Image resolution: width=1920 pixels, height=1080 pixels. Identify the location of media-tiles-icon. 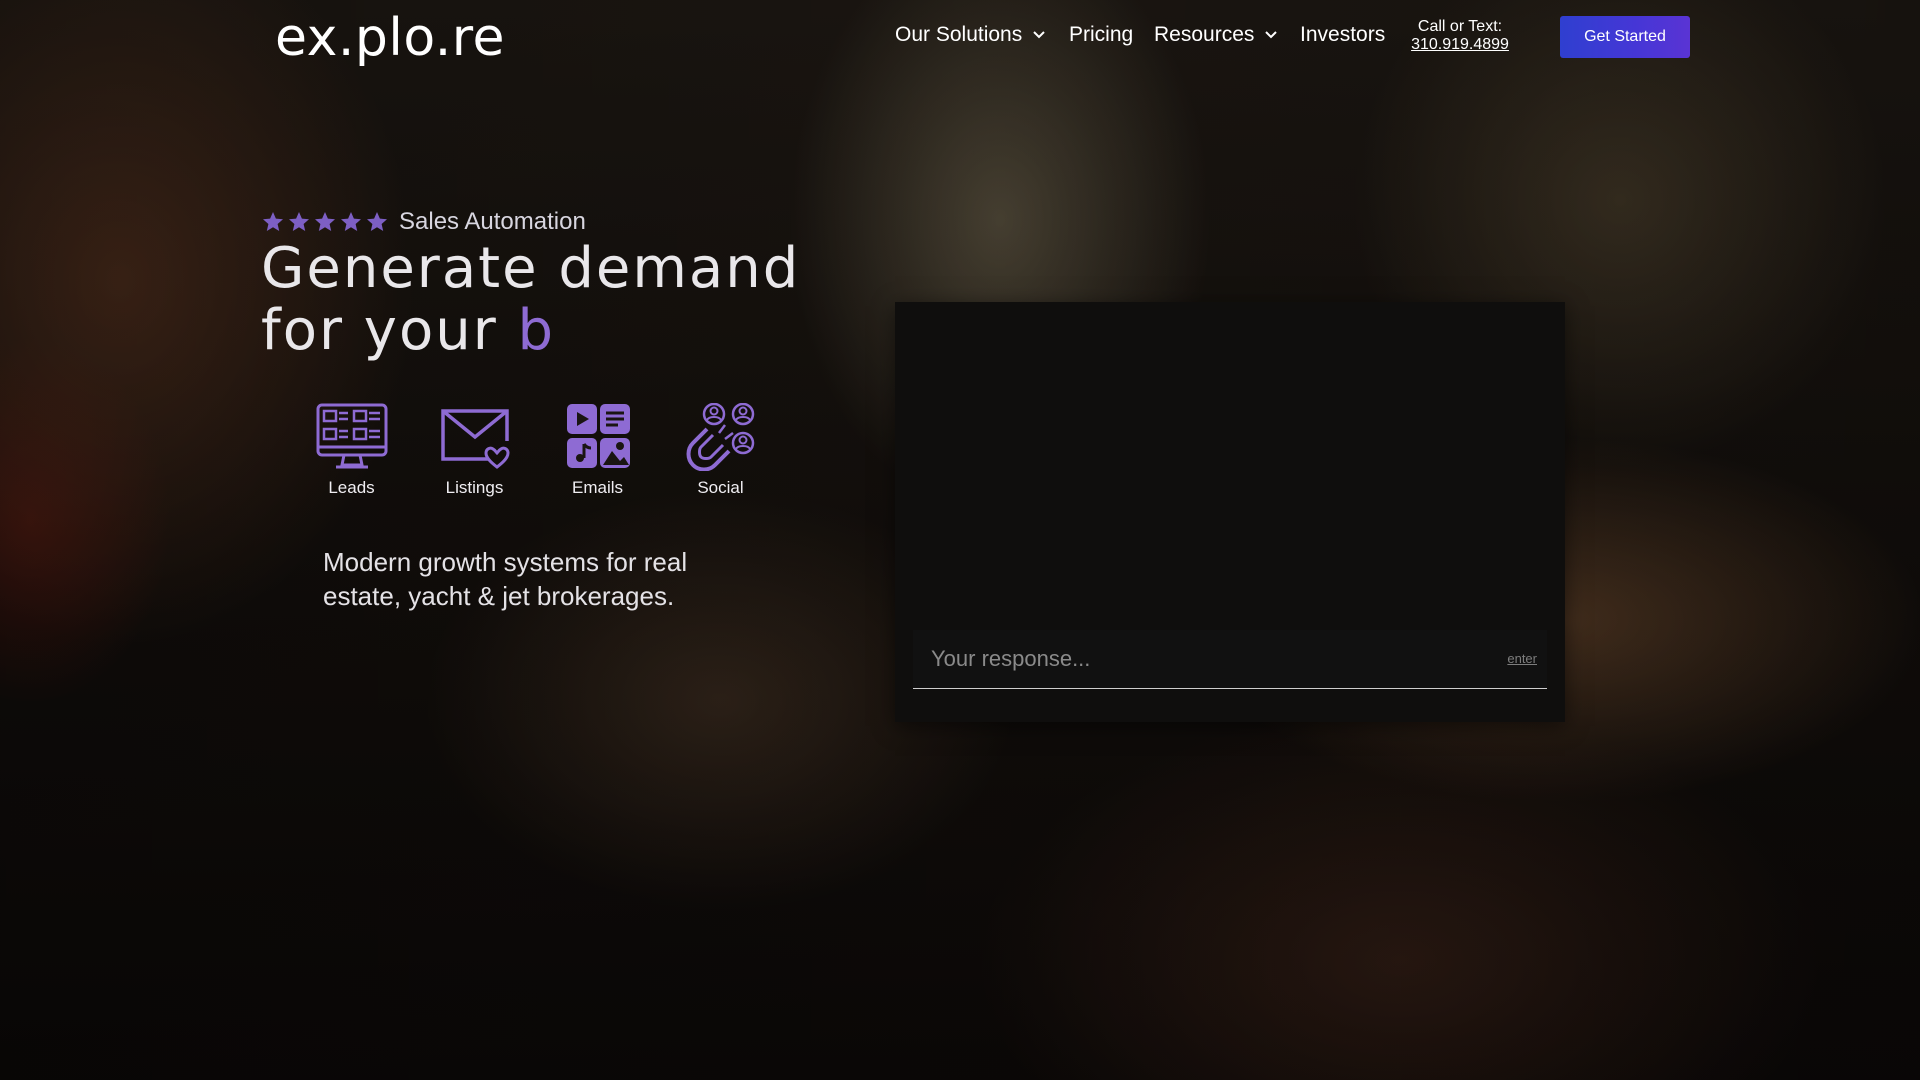
(598, 436).